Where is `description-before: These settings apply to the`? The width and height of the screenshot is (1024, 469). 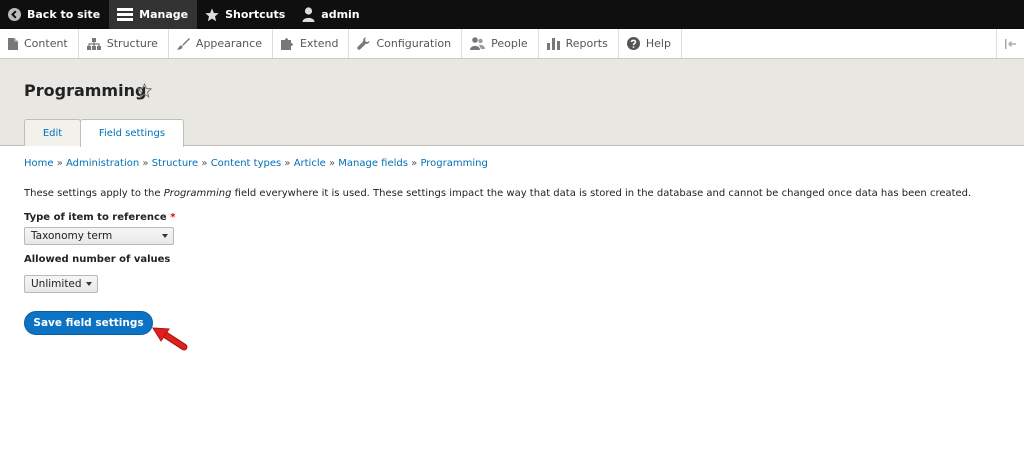
description-before: These settings apply to the is located at coordinates (94, 193).